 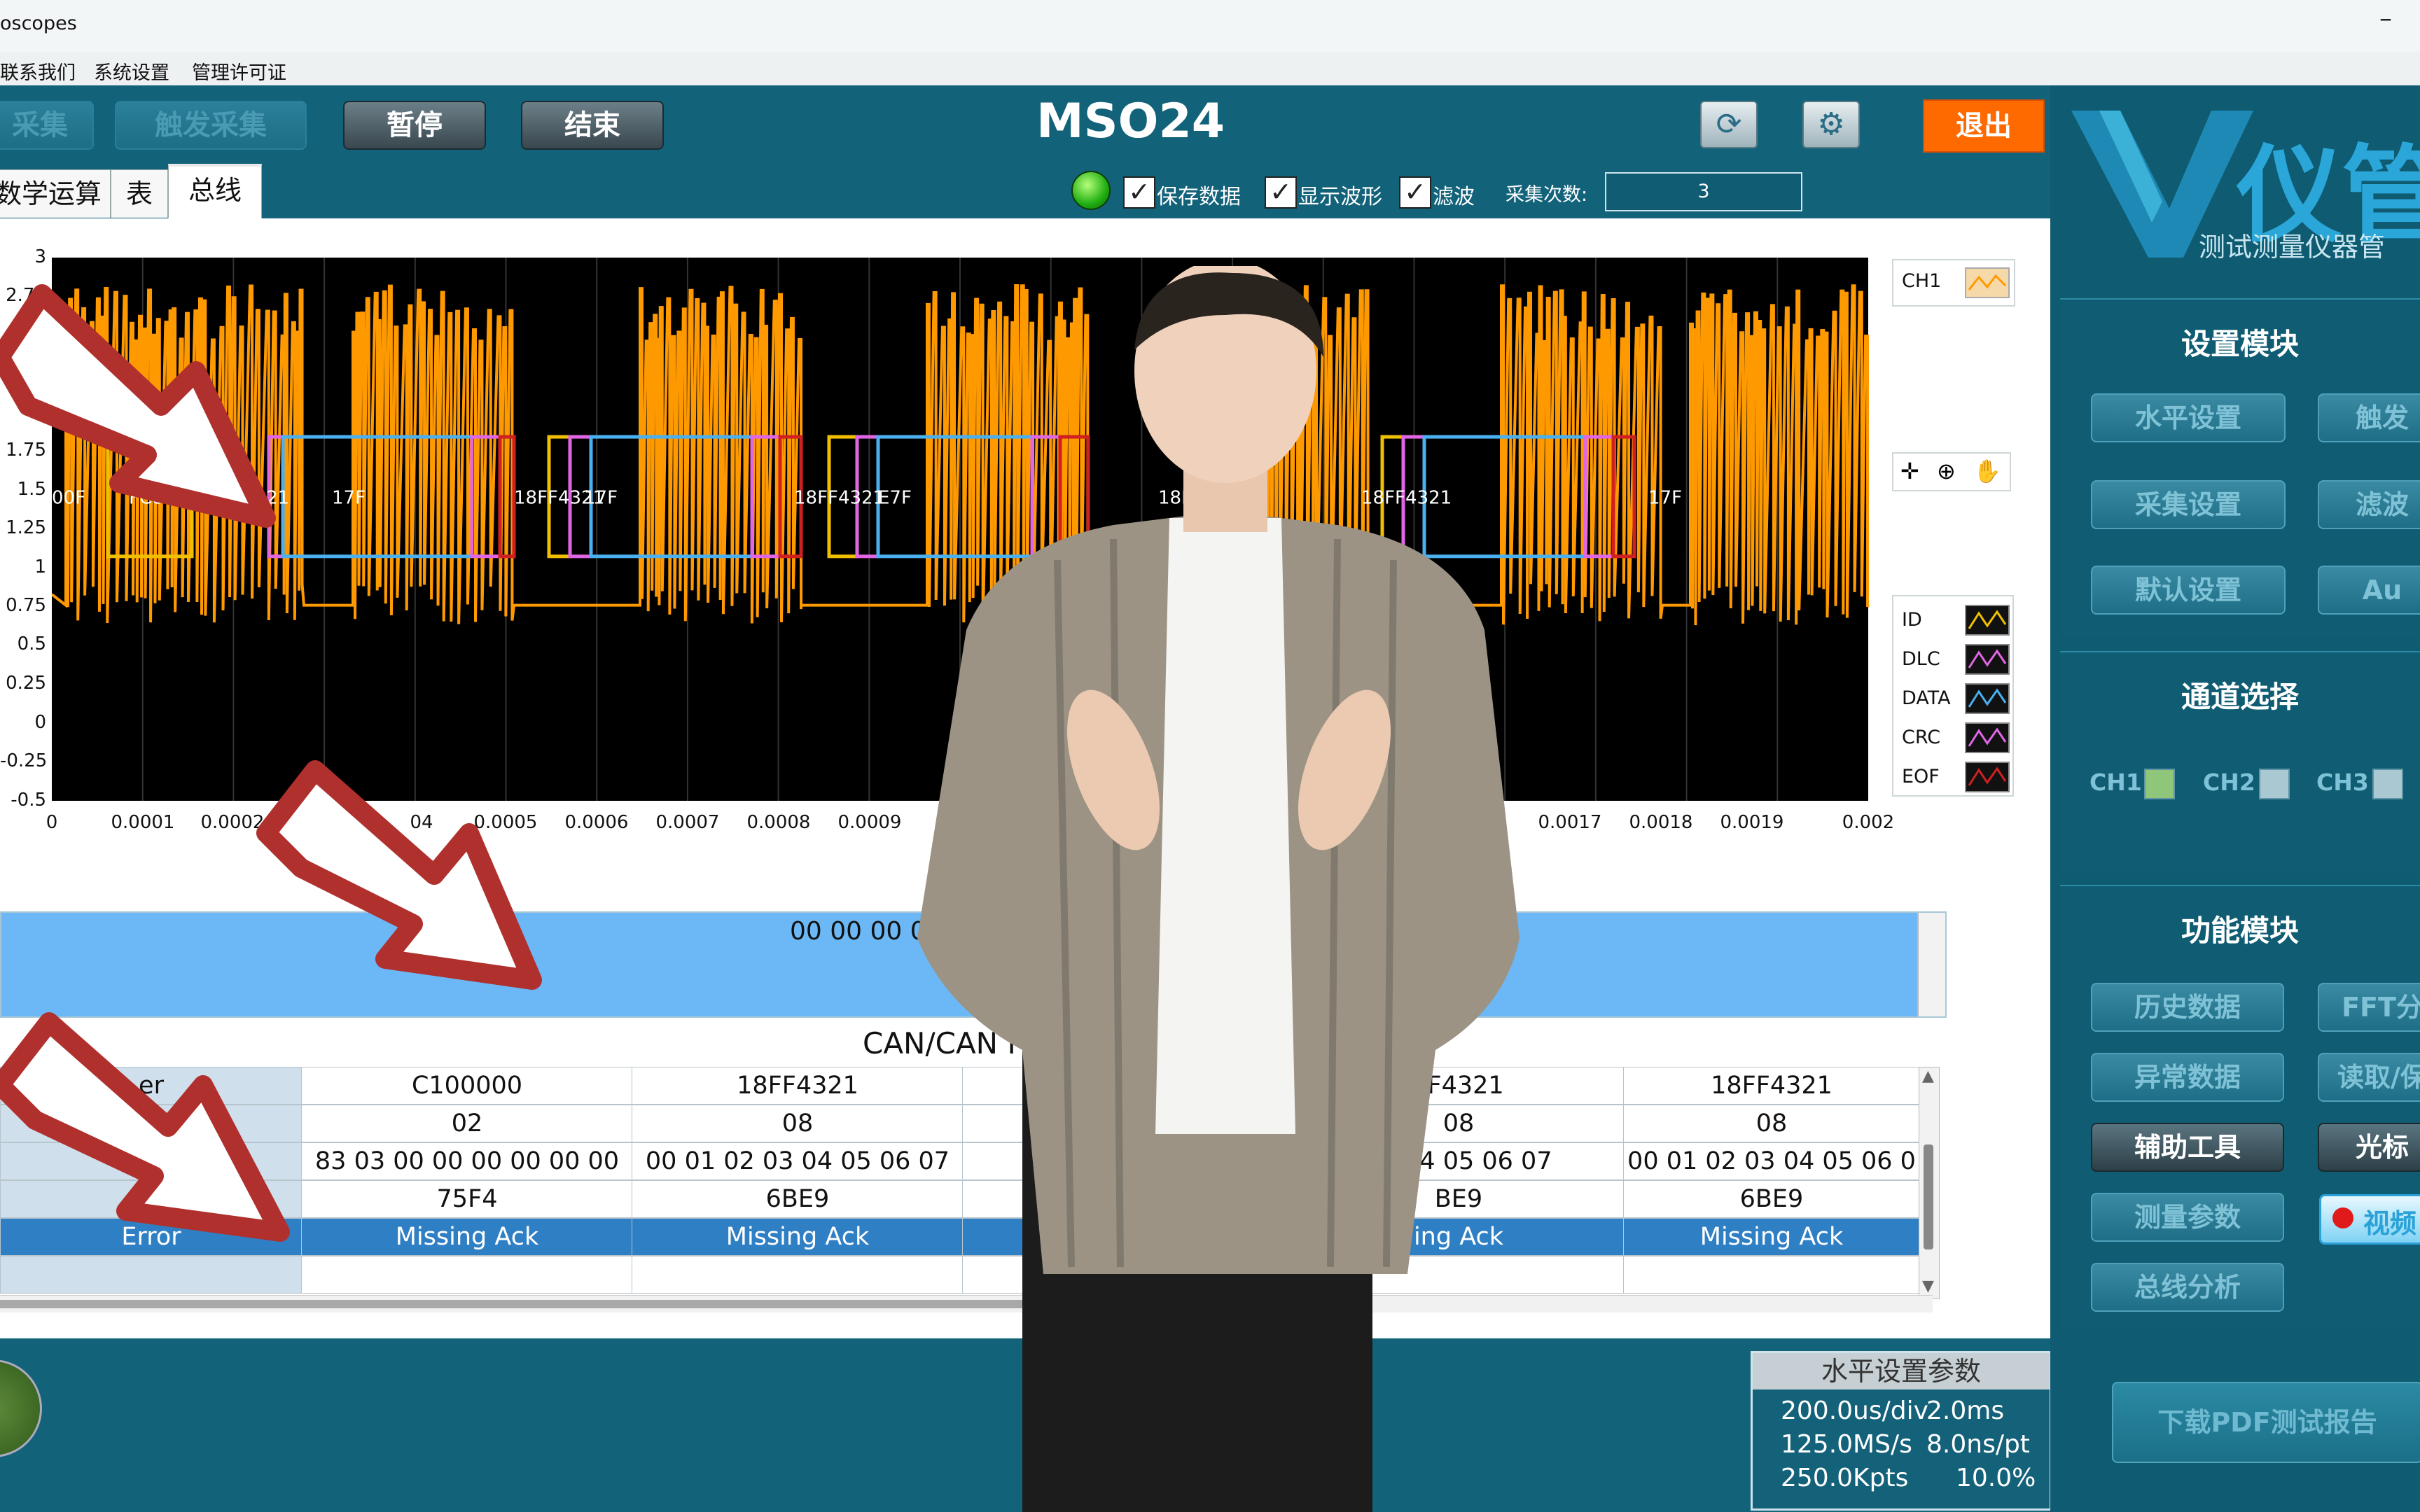 What do you see at coordinates (1454, 197) in the screenshot?
I see `filter-label: 滤波` at bounding box center [1454, 197].